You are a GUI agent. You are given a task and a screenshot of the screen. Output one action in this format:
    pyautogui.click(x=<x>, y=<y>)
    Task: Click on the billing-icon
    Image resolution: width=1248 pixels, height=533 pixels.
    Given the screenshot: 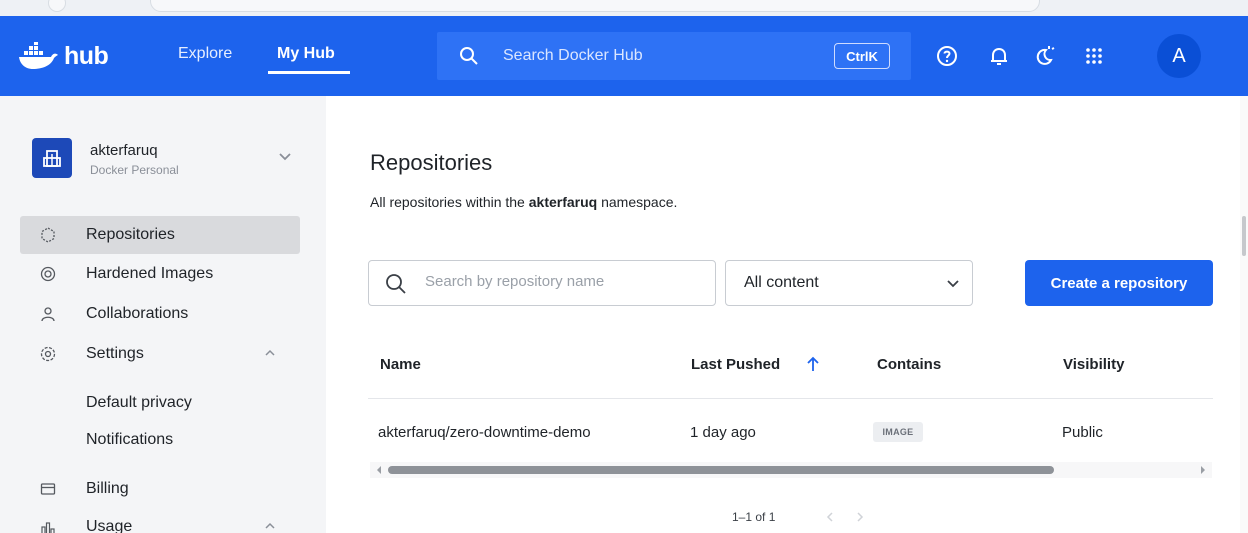 What is the action you would take?
    pyautogui.click(x=48, y=489)
    